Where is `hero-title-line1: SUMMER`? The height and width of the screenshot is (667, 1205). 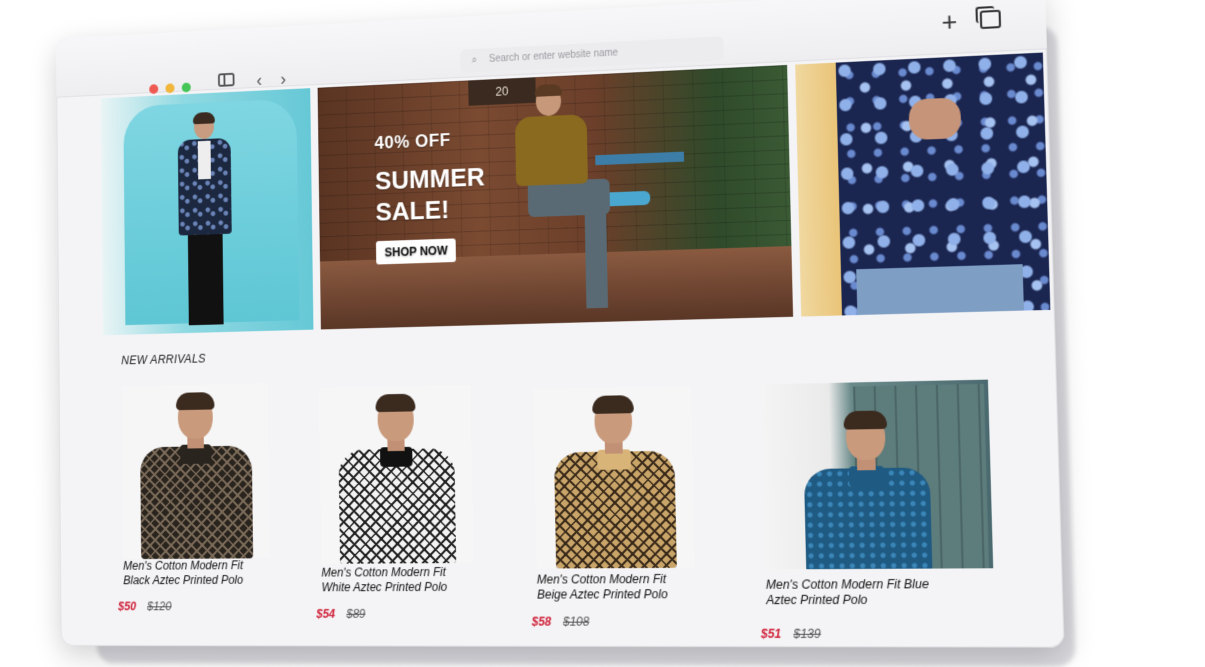 hero-title-line1: SUMMER is located at coordinates (430, 179).